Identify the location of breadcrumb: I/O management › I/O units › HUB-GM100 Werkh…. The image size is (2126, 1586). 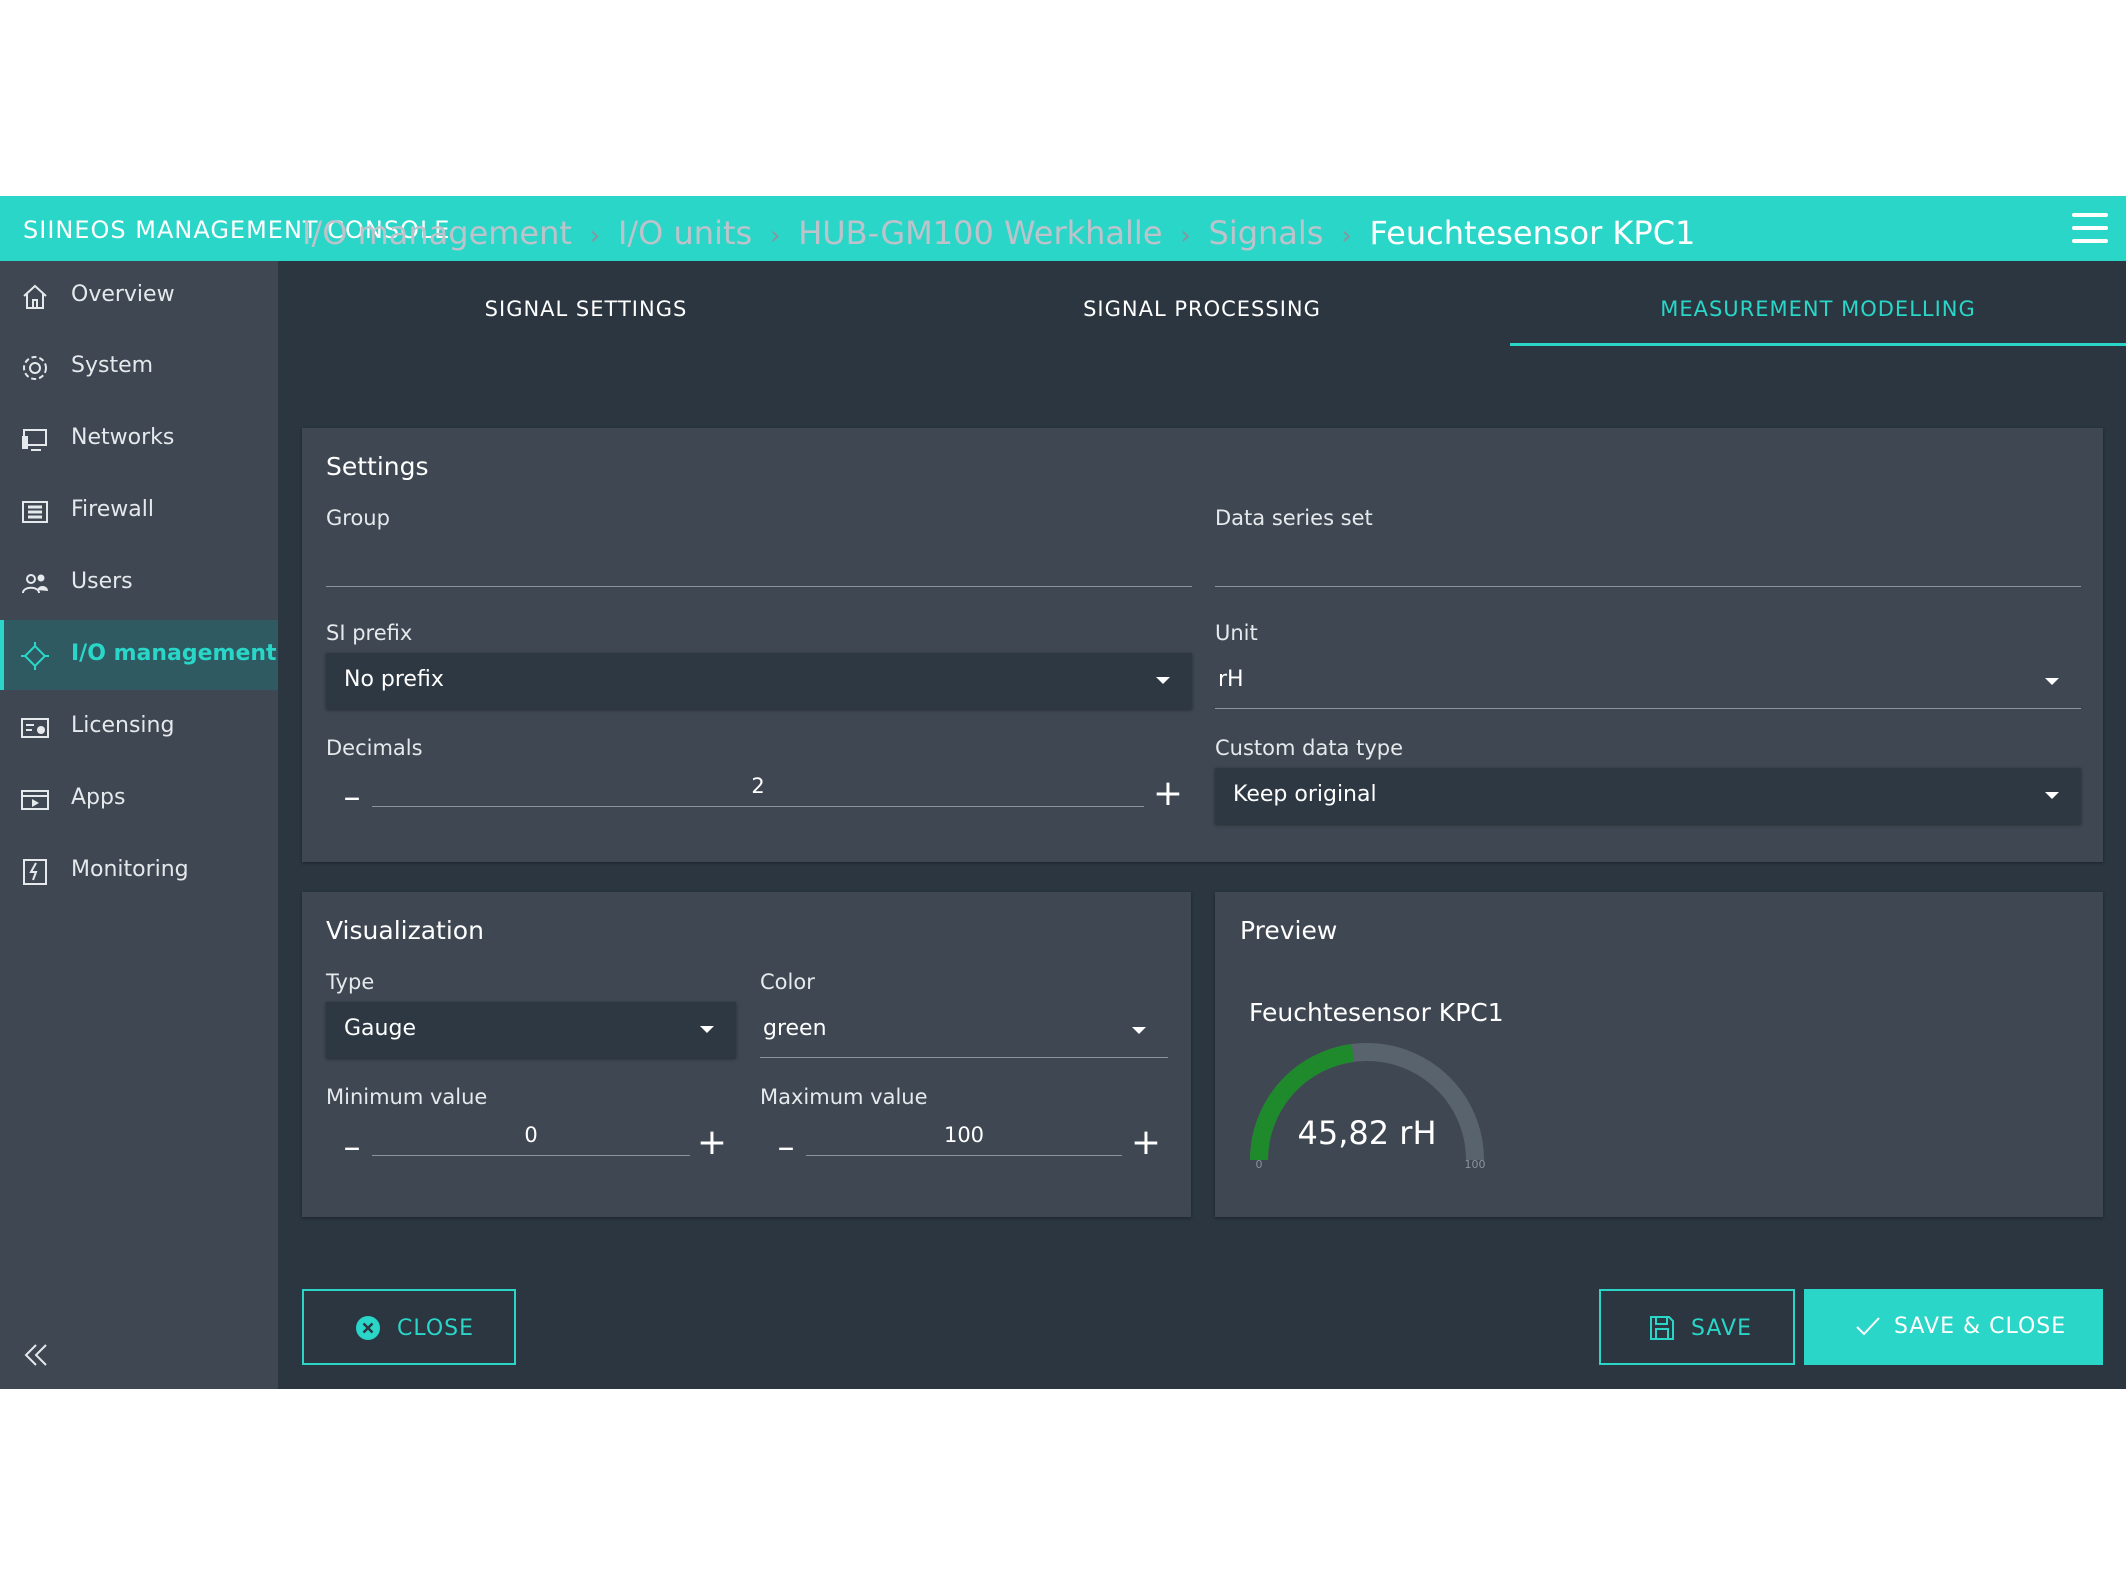
(998, 239).